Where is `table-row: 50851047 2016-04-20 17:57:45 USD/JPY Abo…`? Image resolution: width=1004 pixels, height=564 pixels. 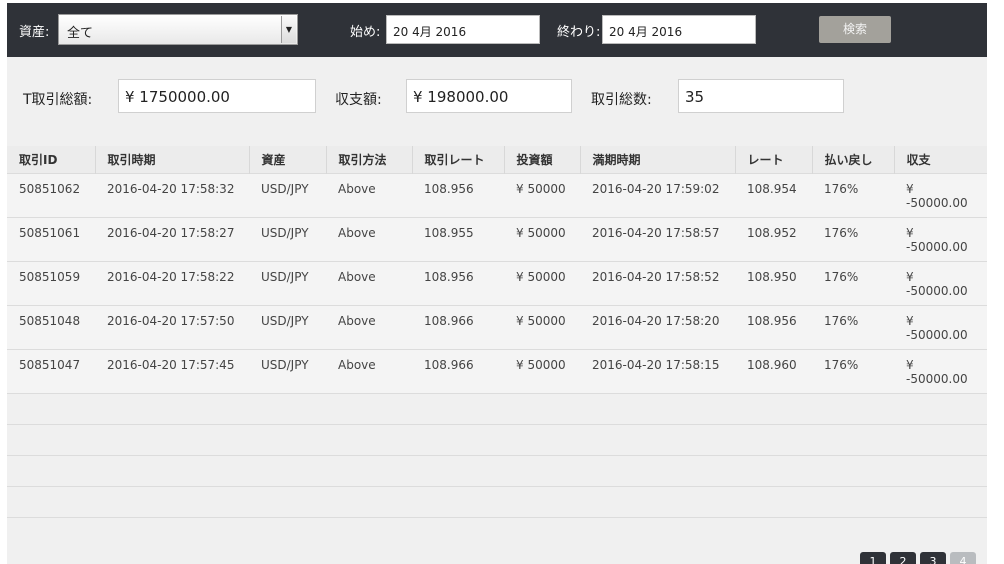
table-row: 50851047 2016-04-20 17:57:45 USD/JPY Abo… is located at coordinates (497, 370).